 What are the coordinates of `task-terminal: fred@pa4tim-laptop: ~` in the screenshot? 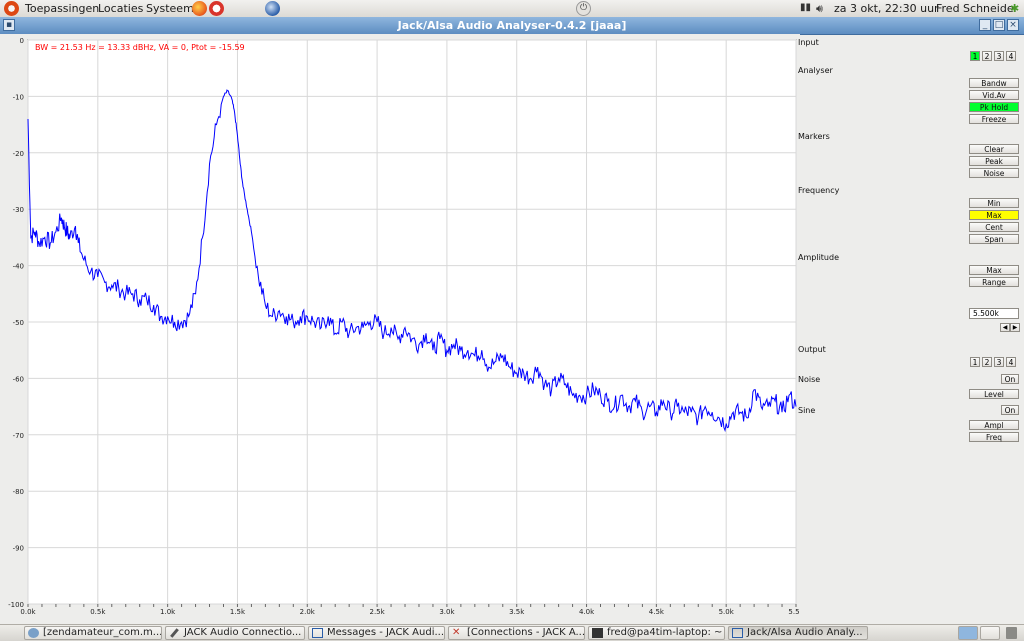 It's located at (656, 633).